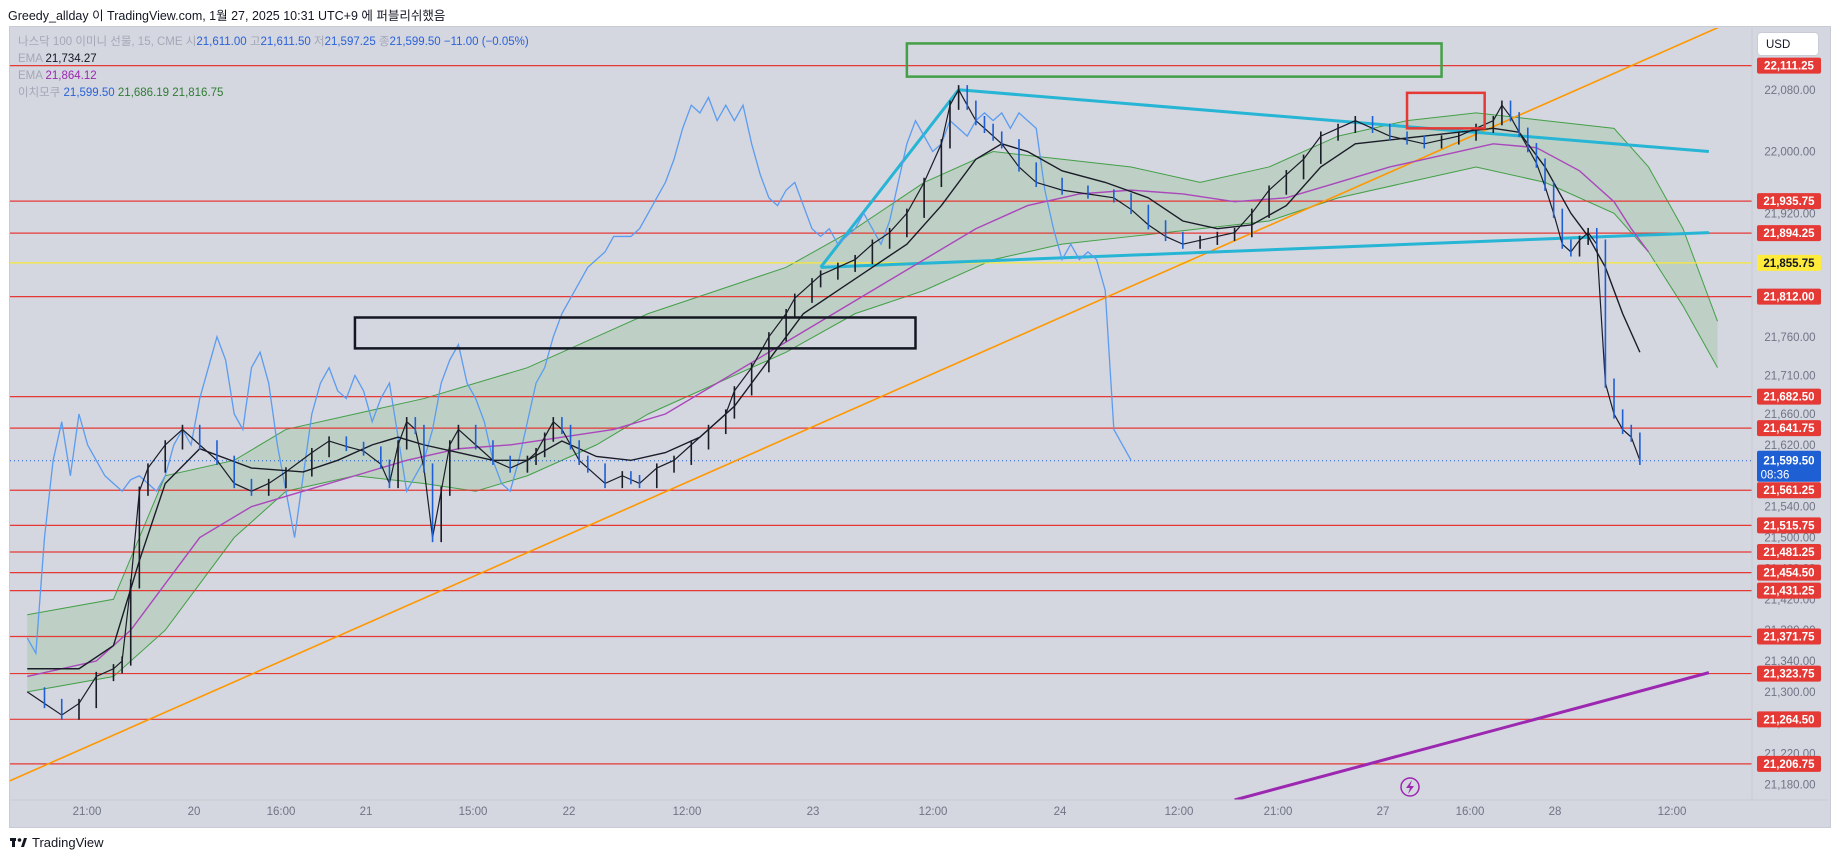  I want to click on price-tag: 21,641.75, so click(1789, 428).